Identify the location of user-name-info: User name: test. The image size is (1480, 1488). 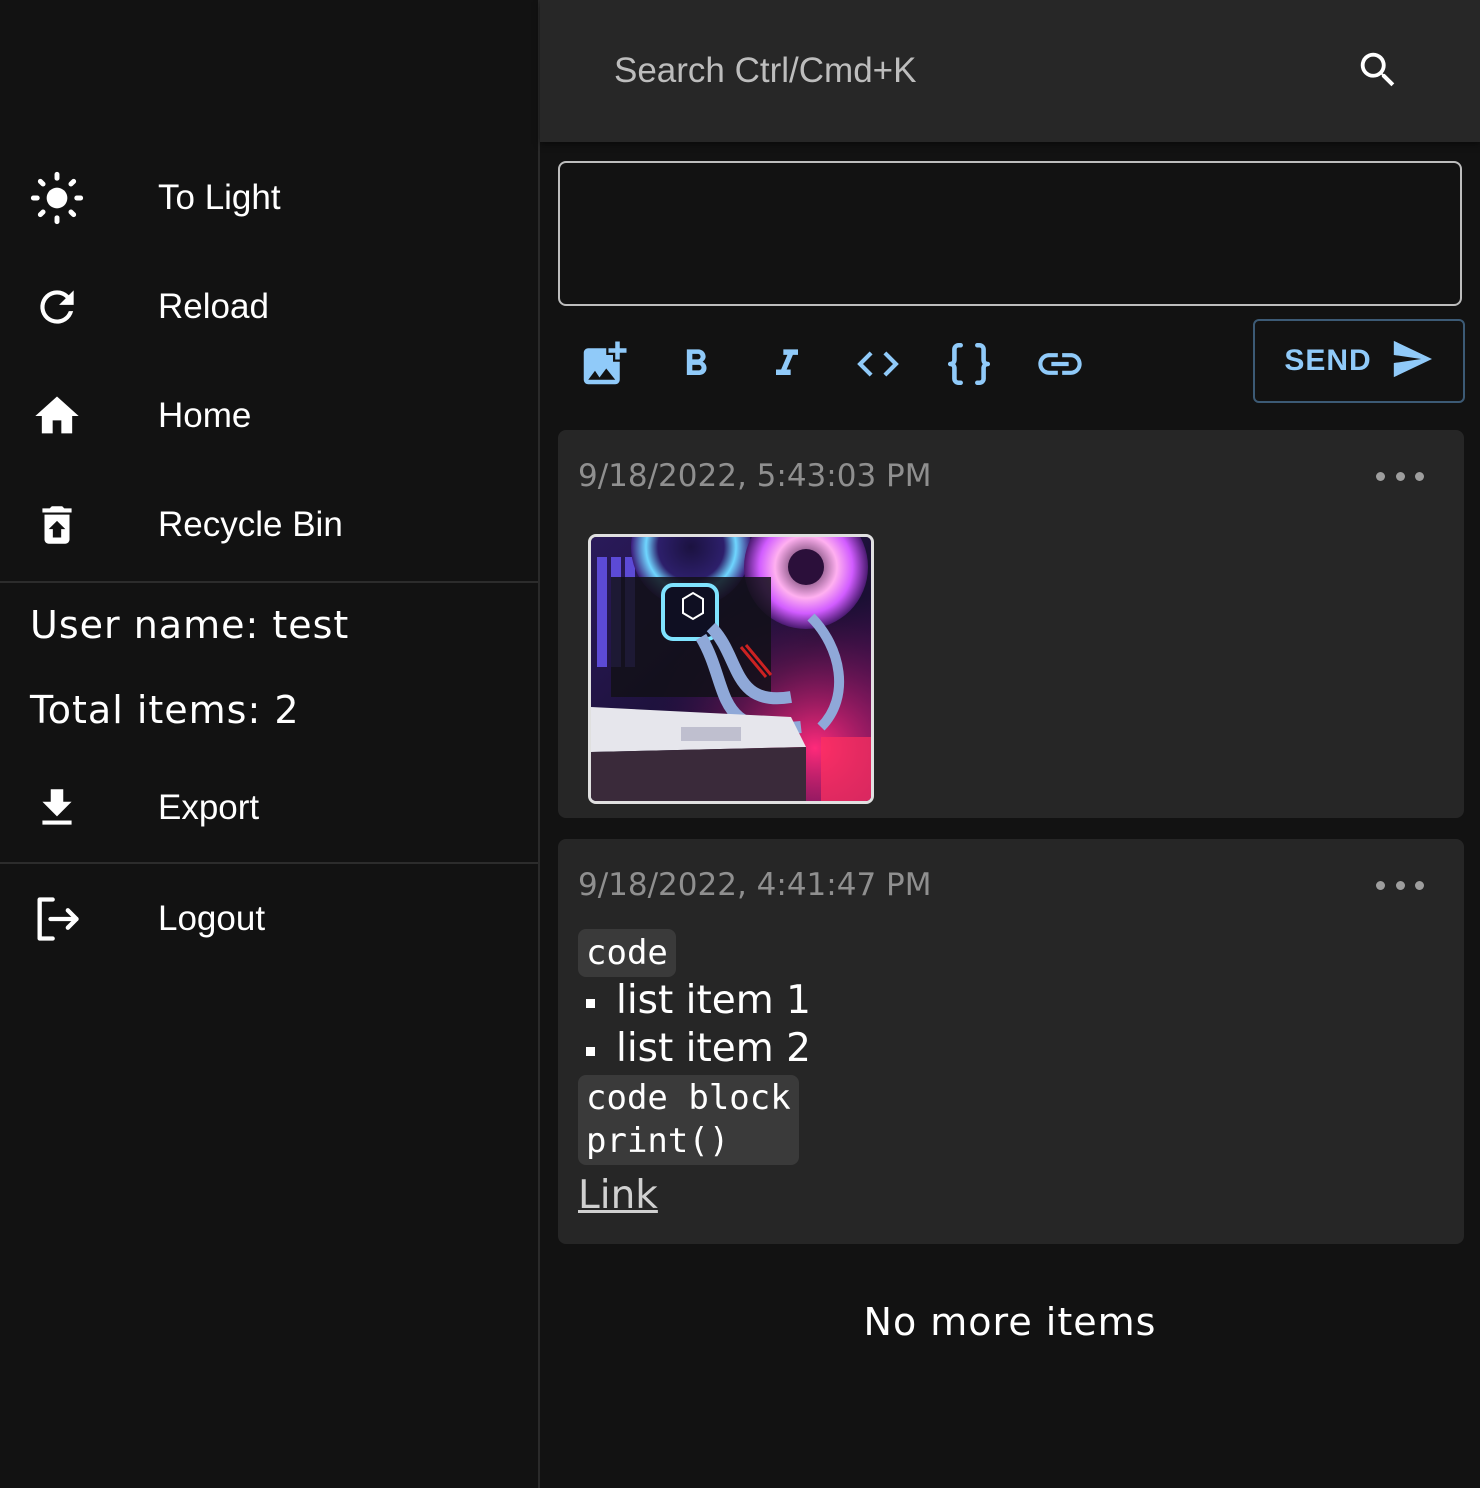
(189, 625).